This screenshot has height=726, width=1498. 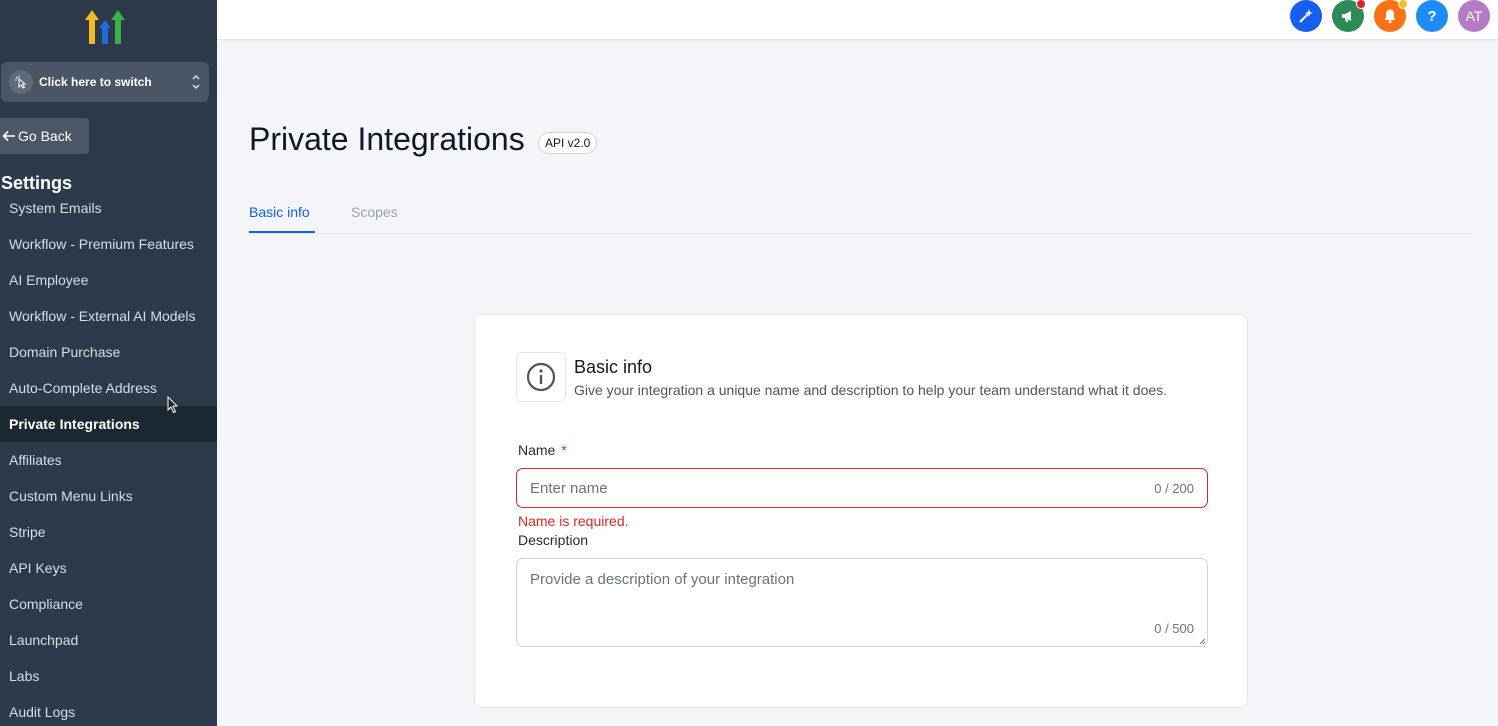 I want to click on tab-basic-info: Basic info, so click(x=279, y=212).